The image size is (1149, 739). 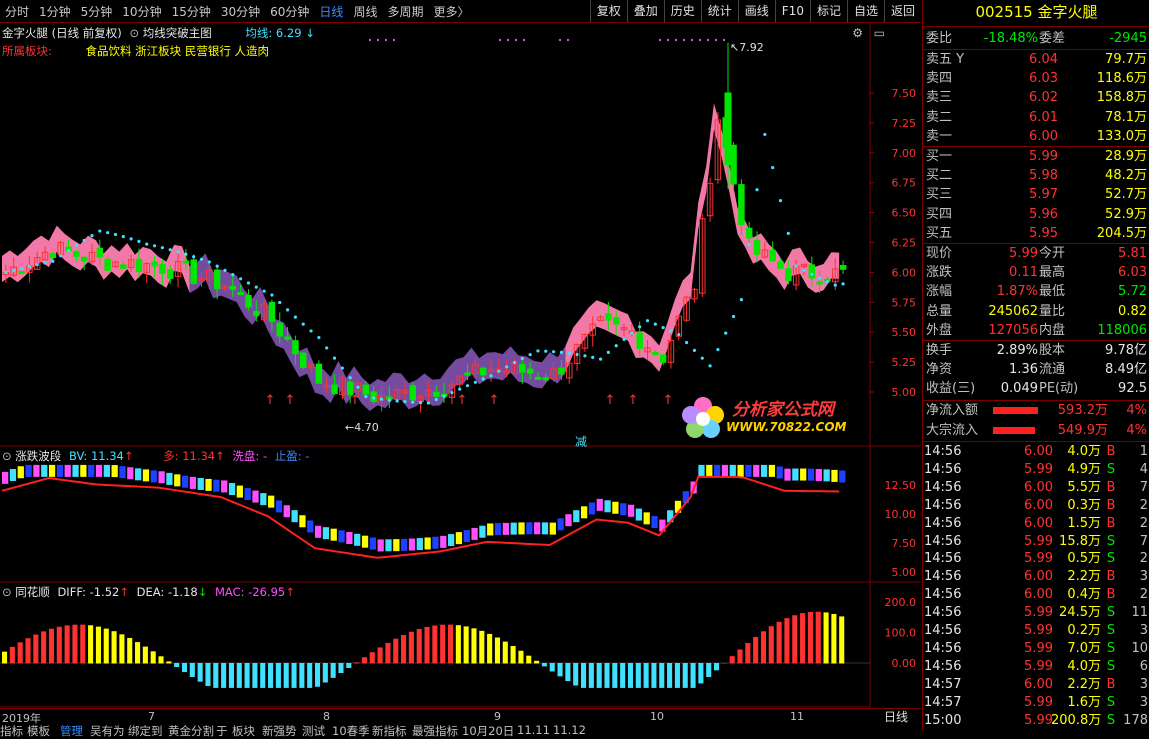 What do you see at coordinates (682, 11) in the screenshot?
I see `toolbar-button: 历史` at bounding box center [682, 11].